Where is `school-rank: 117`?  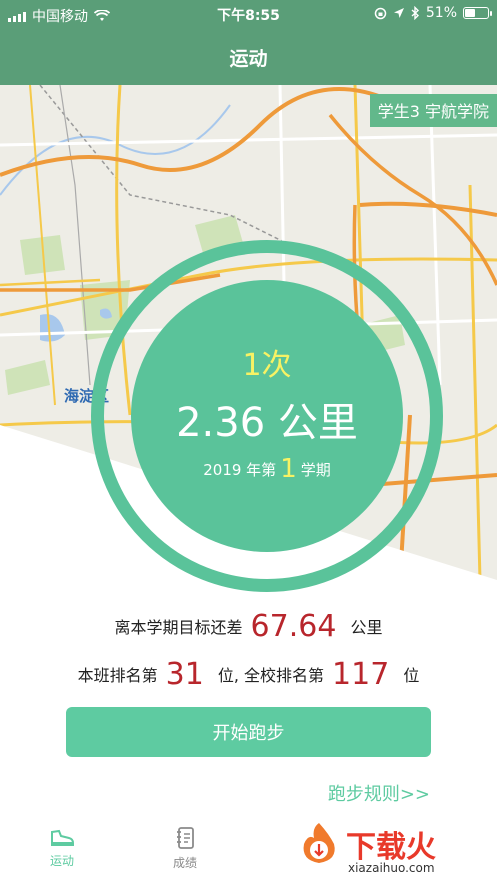 school-rank: 117 is located at coordinates (361, 674).